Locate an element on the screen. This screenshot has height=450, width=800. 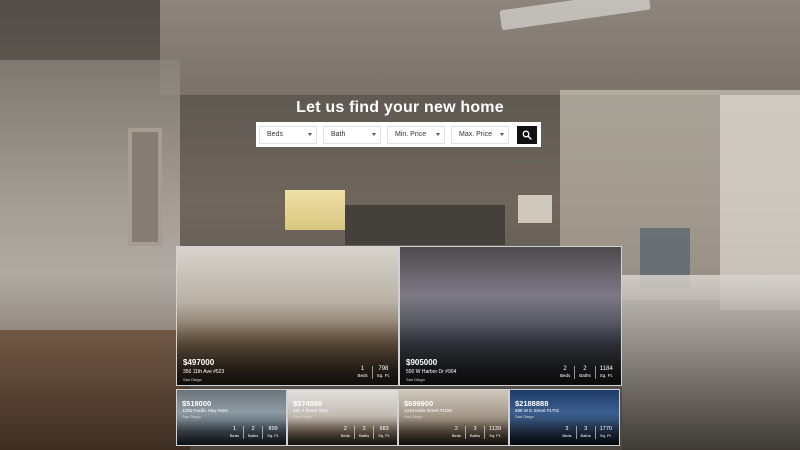
search-icon is located at coordinates (527, 135).